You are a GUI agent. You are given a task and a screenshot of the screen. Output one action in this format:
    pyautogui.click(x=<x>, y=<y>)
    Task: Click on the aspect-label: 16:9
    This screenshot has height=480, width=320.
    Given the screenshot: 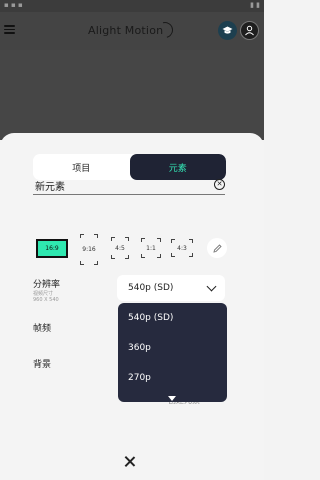 What is the action you would take?
    pyautogui.click(x=52, y=248)
    